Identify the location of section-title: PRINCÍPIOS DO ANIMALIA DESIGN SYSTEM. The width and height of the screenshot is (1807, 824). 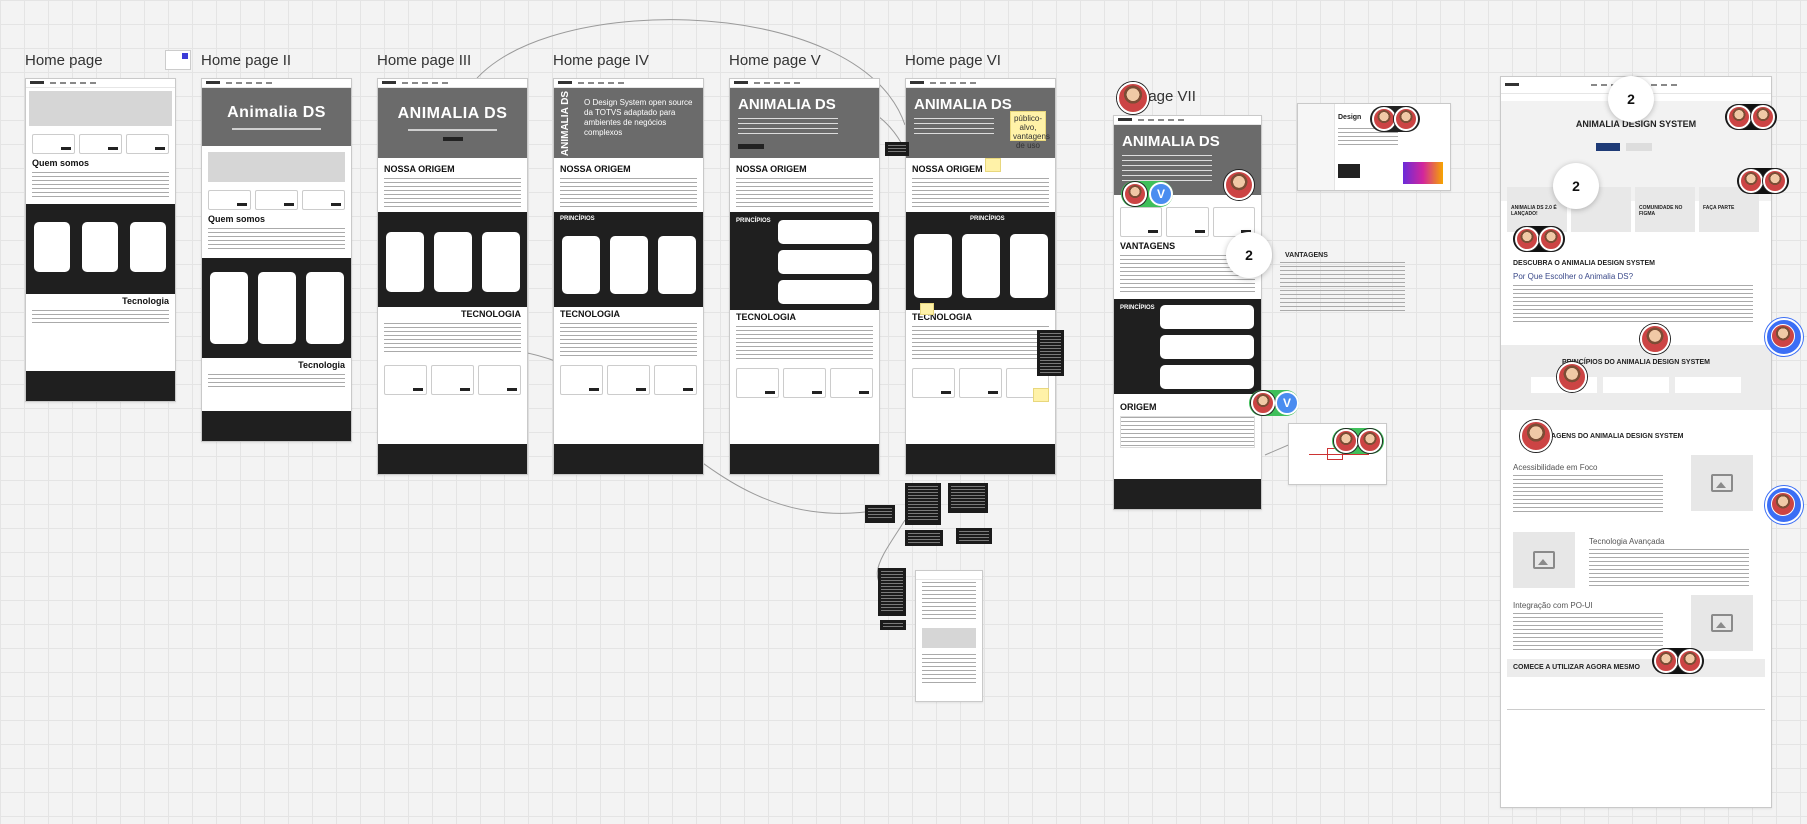
(1636, 362).